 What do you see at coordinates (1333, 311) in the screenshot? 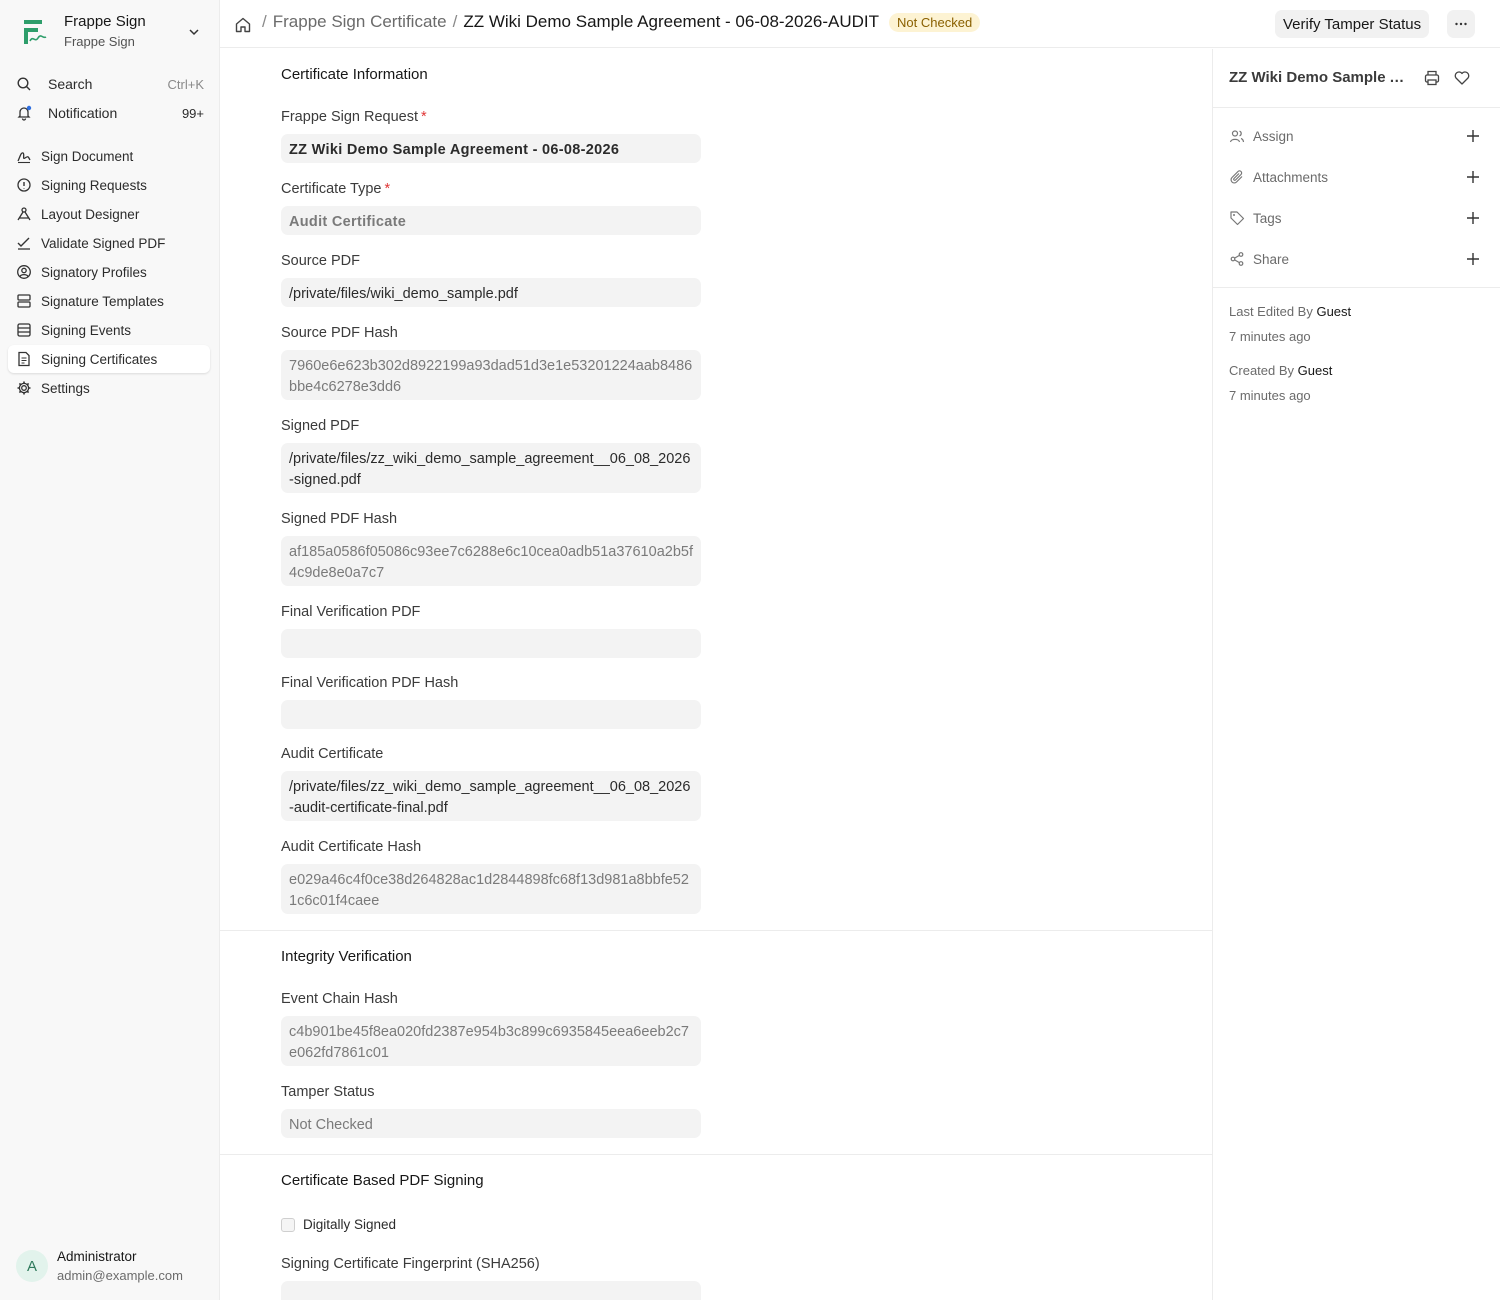
I see `last-edited-user: Guest` at bounding box center [1333, 311].